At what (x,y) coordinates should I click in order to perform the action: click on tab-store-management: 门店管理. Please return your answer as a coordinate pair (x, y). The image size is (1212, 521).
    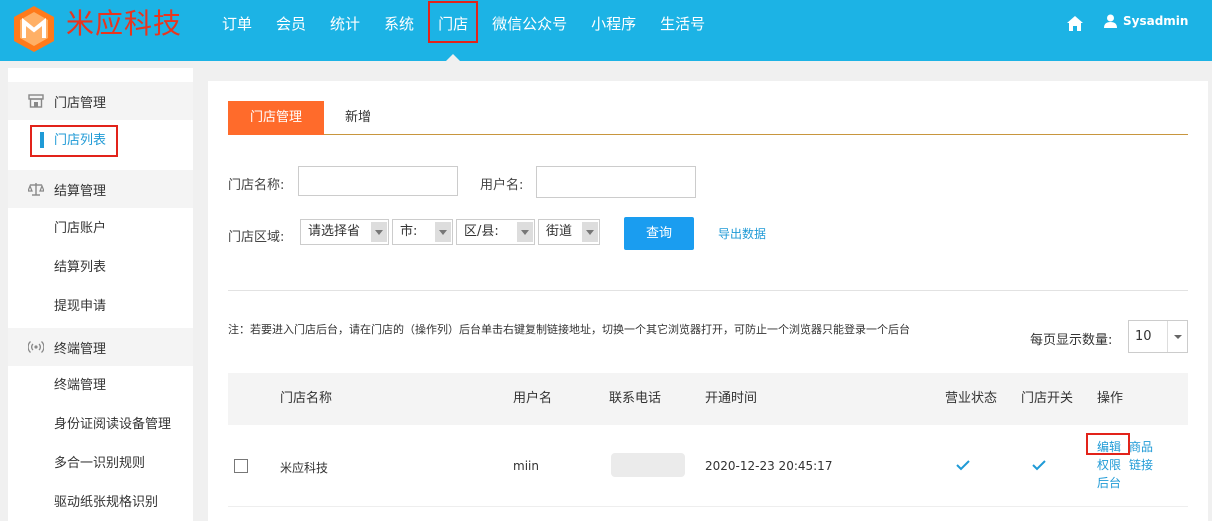
    Looking at the image, I should click on (276, 118).